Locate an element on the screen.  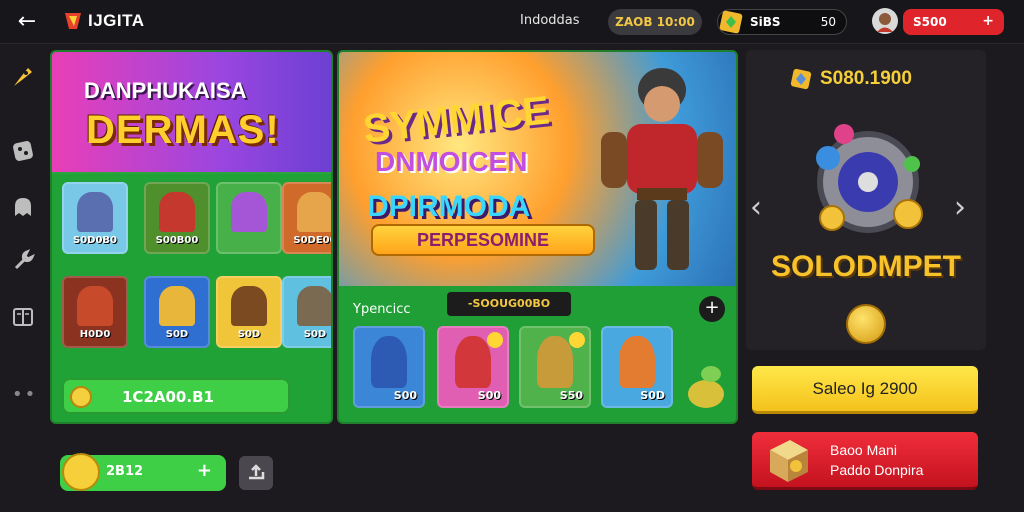
warrior-character is located at coordinates (662, 169).